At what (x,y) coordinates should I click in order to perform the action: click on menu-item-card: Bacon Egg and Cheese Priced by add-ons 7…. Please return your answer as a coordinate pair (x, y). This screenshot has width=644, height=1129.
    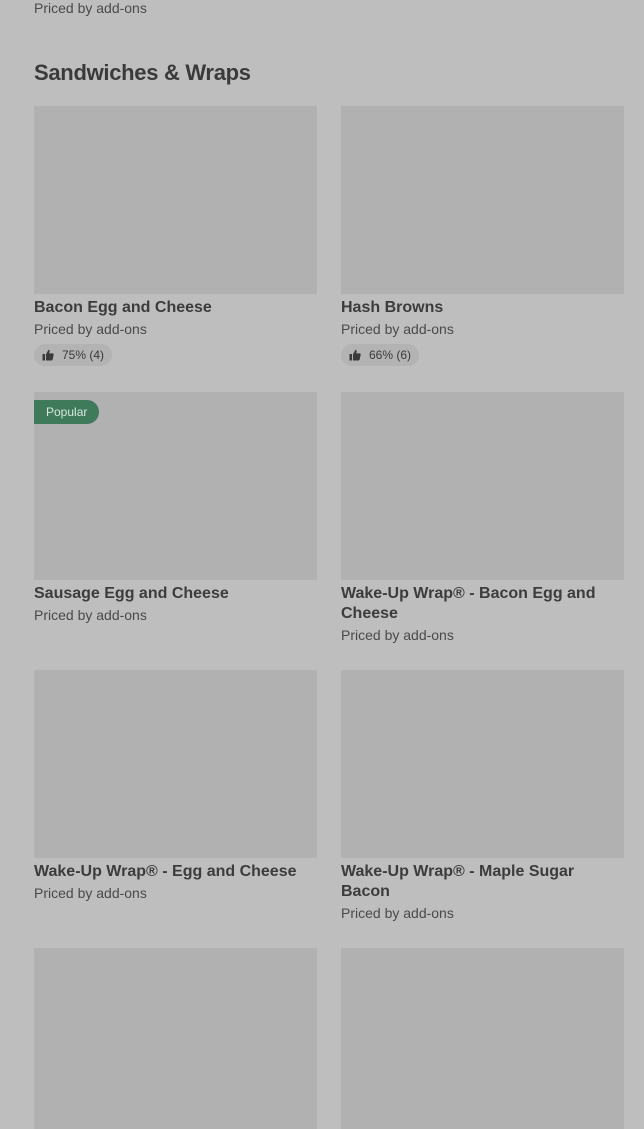
    Looking at the image, I should click on (175, 236).